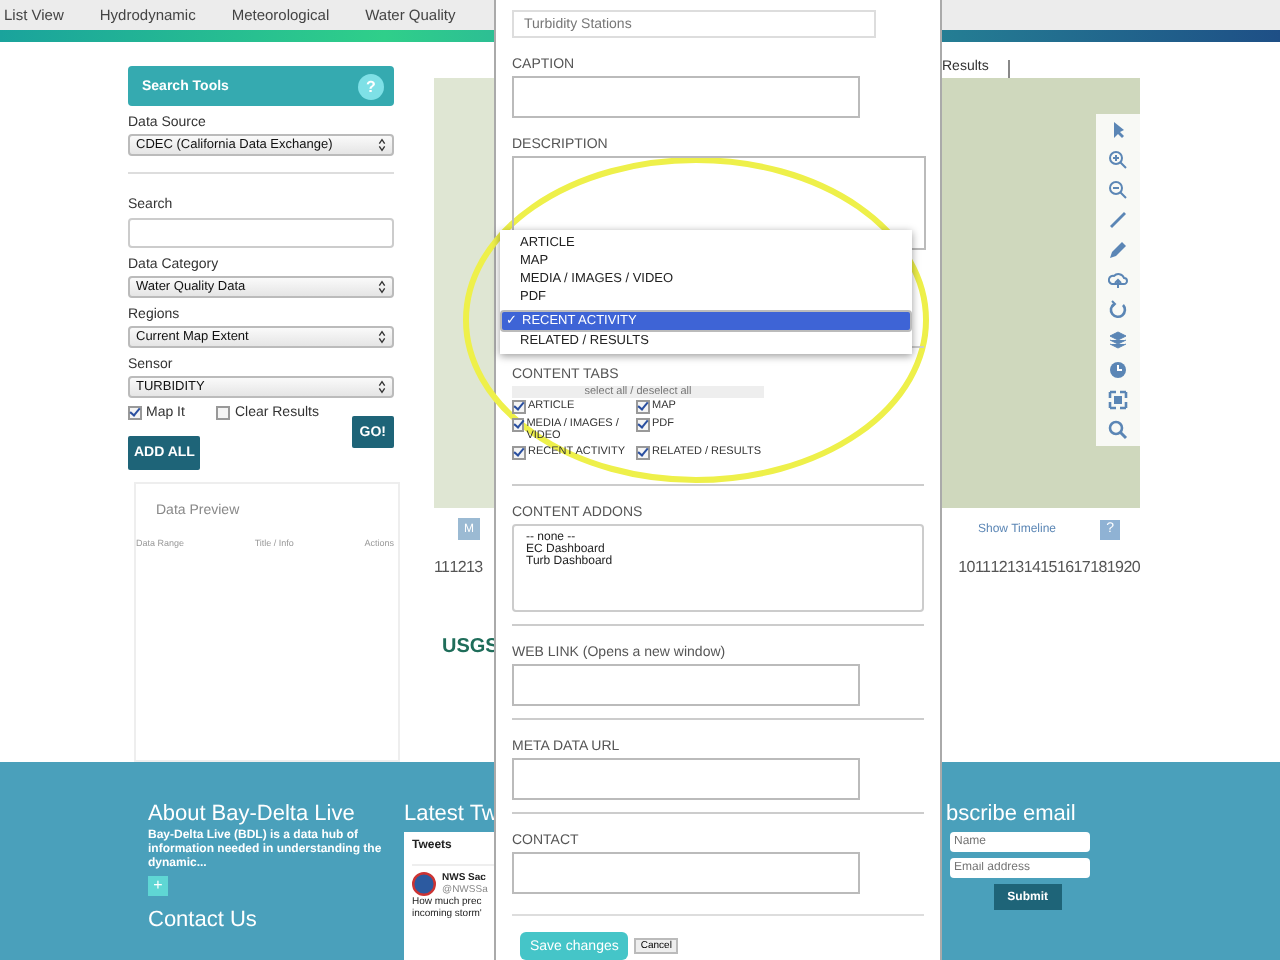 This screenshot has width=1280, height=960. Describe the element at coordinates (686, 779) in the screenshot. I see `metadata-url-field` at that location.